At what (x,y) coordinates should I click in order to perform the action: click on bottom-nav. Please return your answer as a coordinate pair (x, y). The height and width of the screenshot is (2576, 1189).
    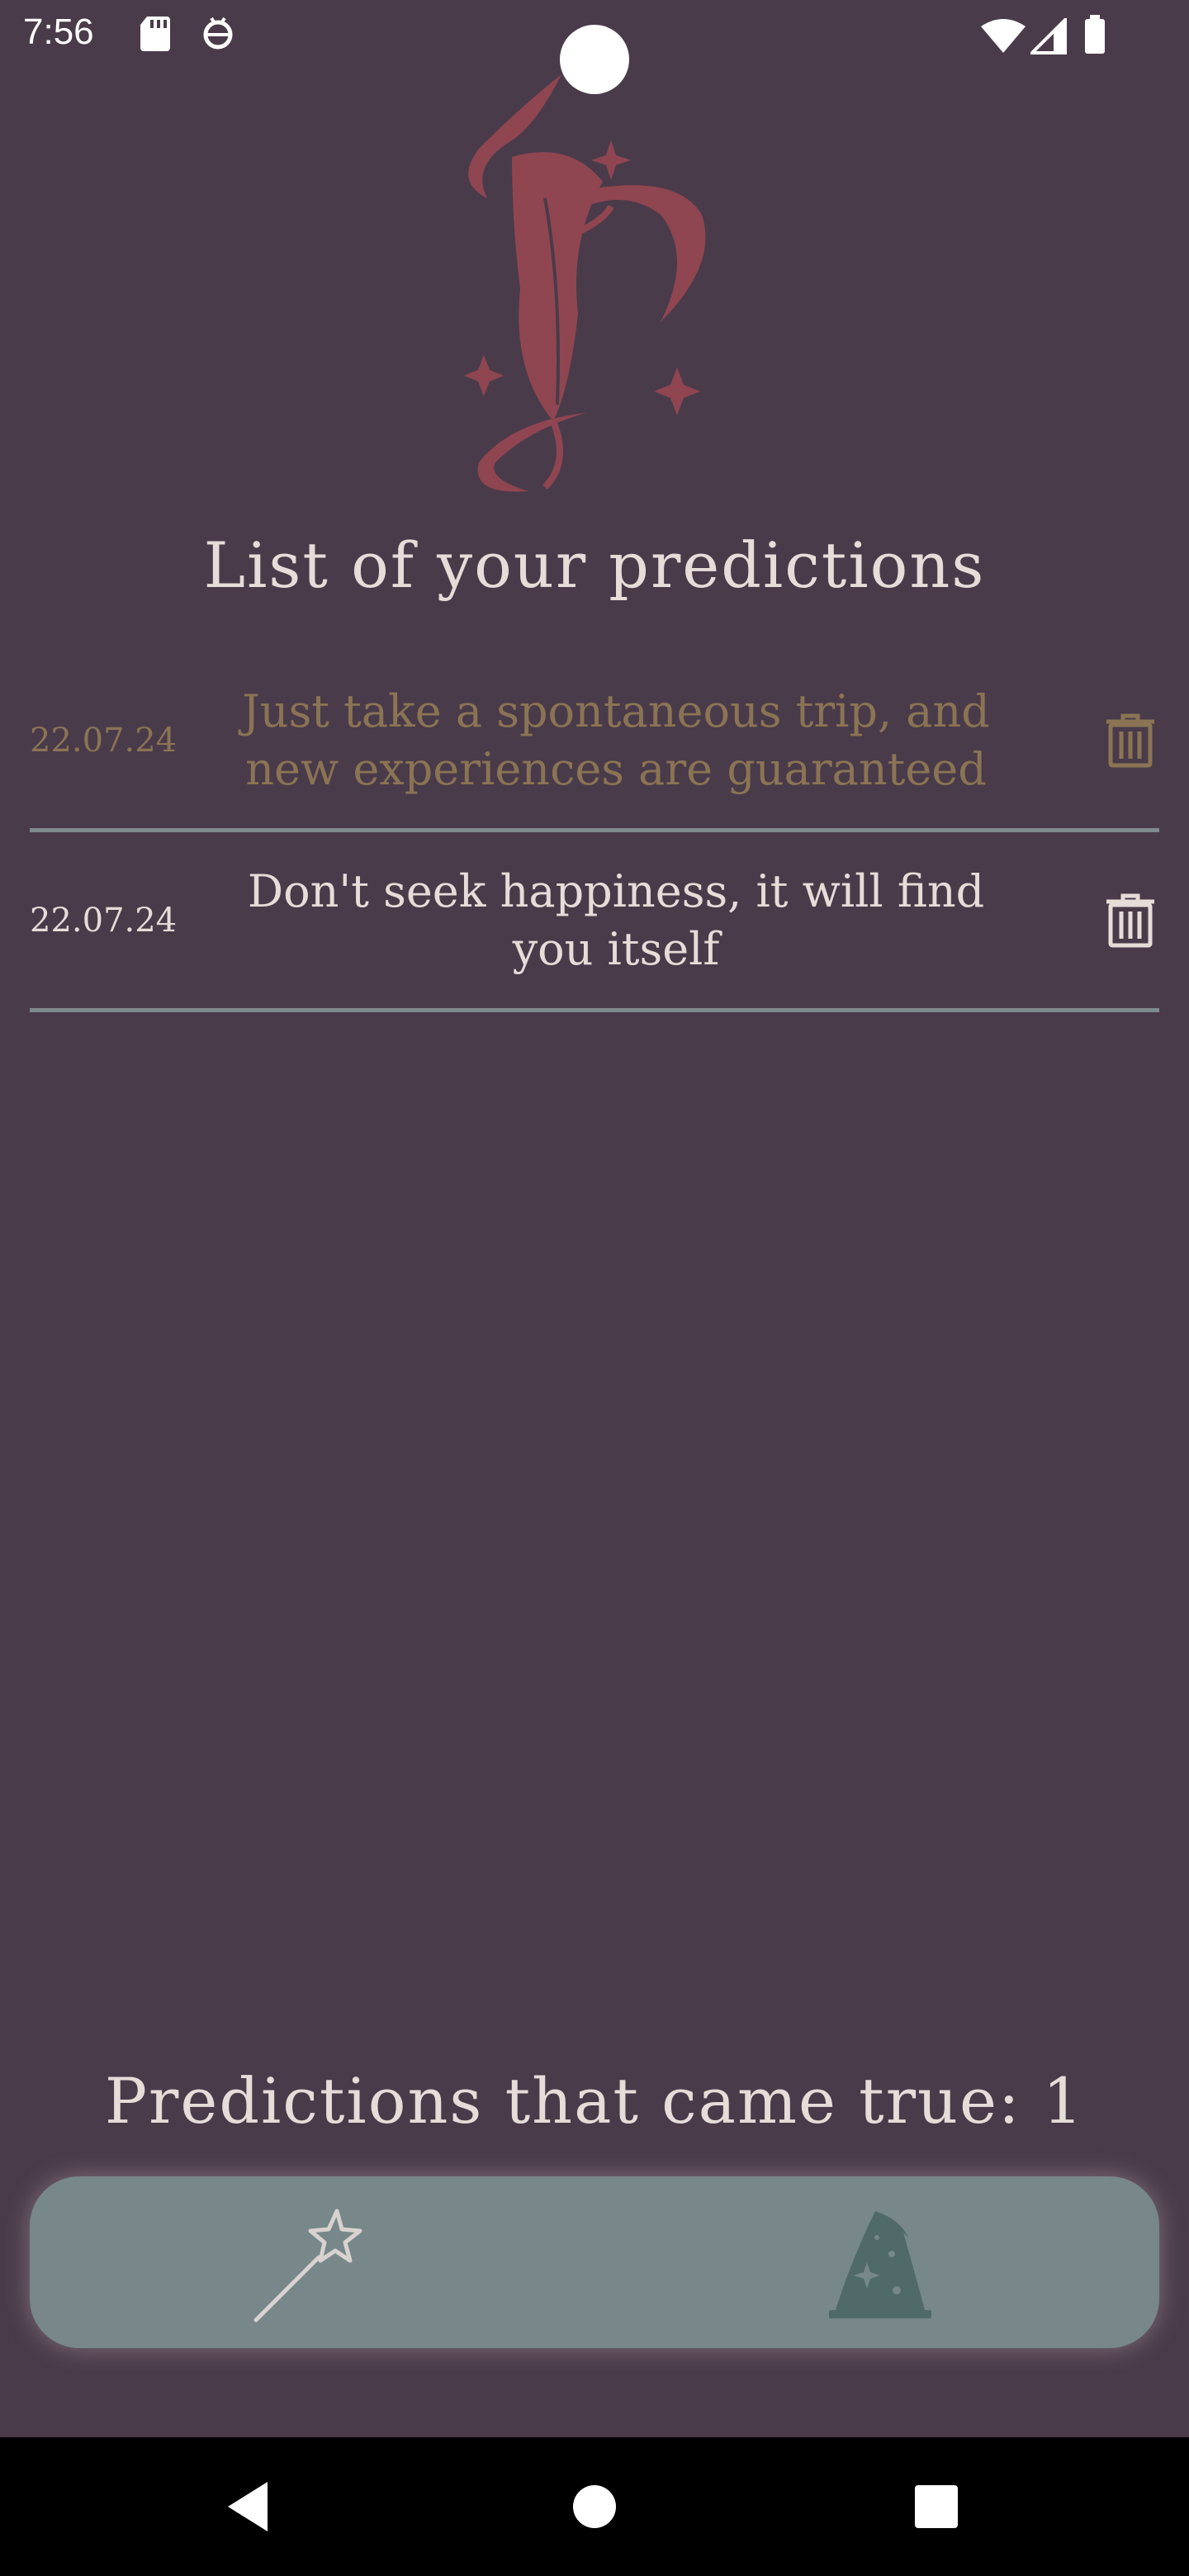
    Looking at the image, I should click on (594, 2262).